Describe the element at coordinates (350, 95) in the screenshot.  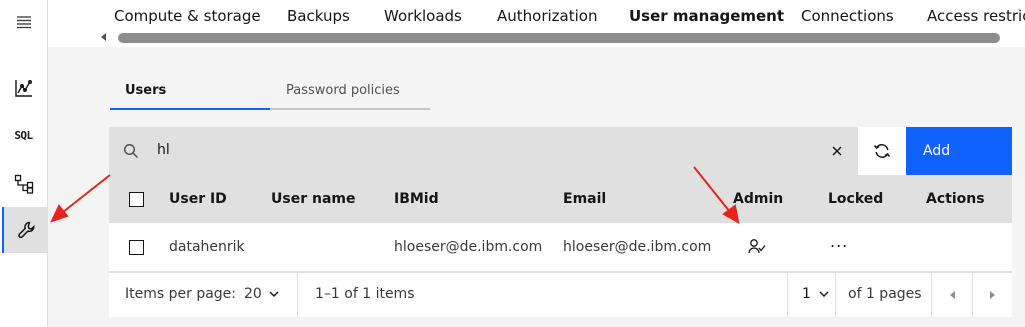
I see `subtab-password-policies: Password policies` at that location.